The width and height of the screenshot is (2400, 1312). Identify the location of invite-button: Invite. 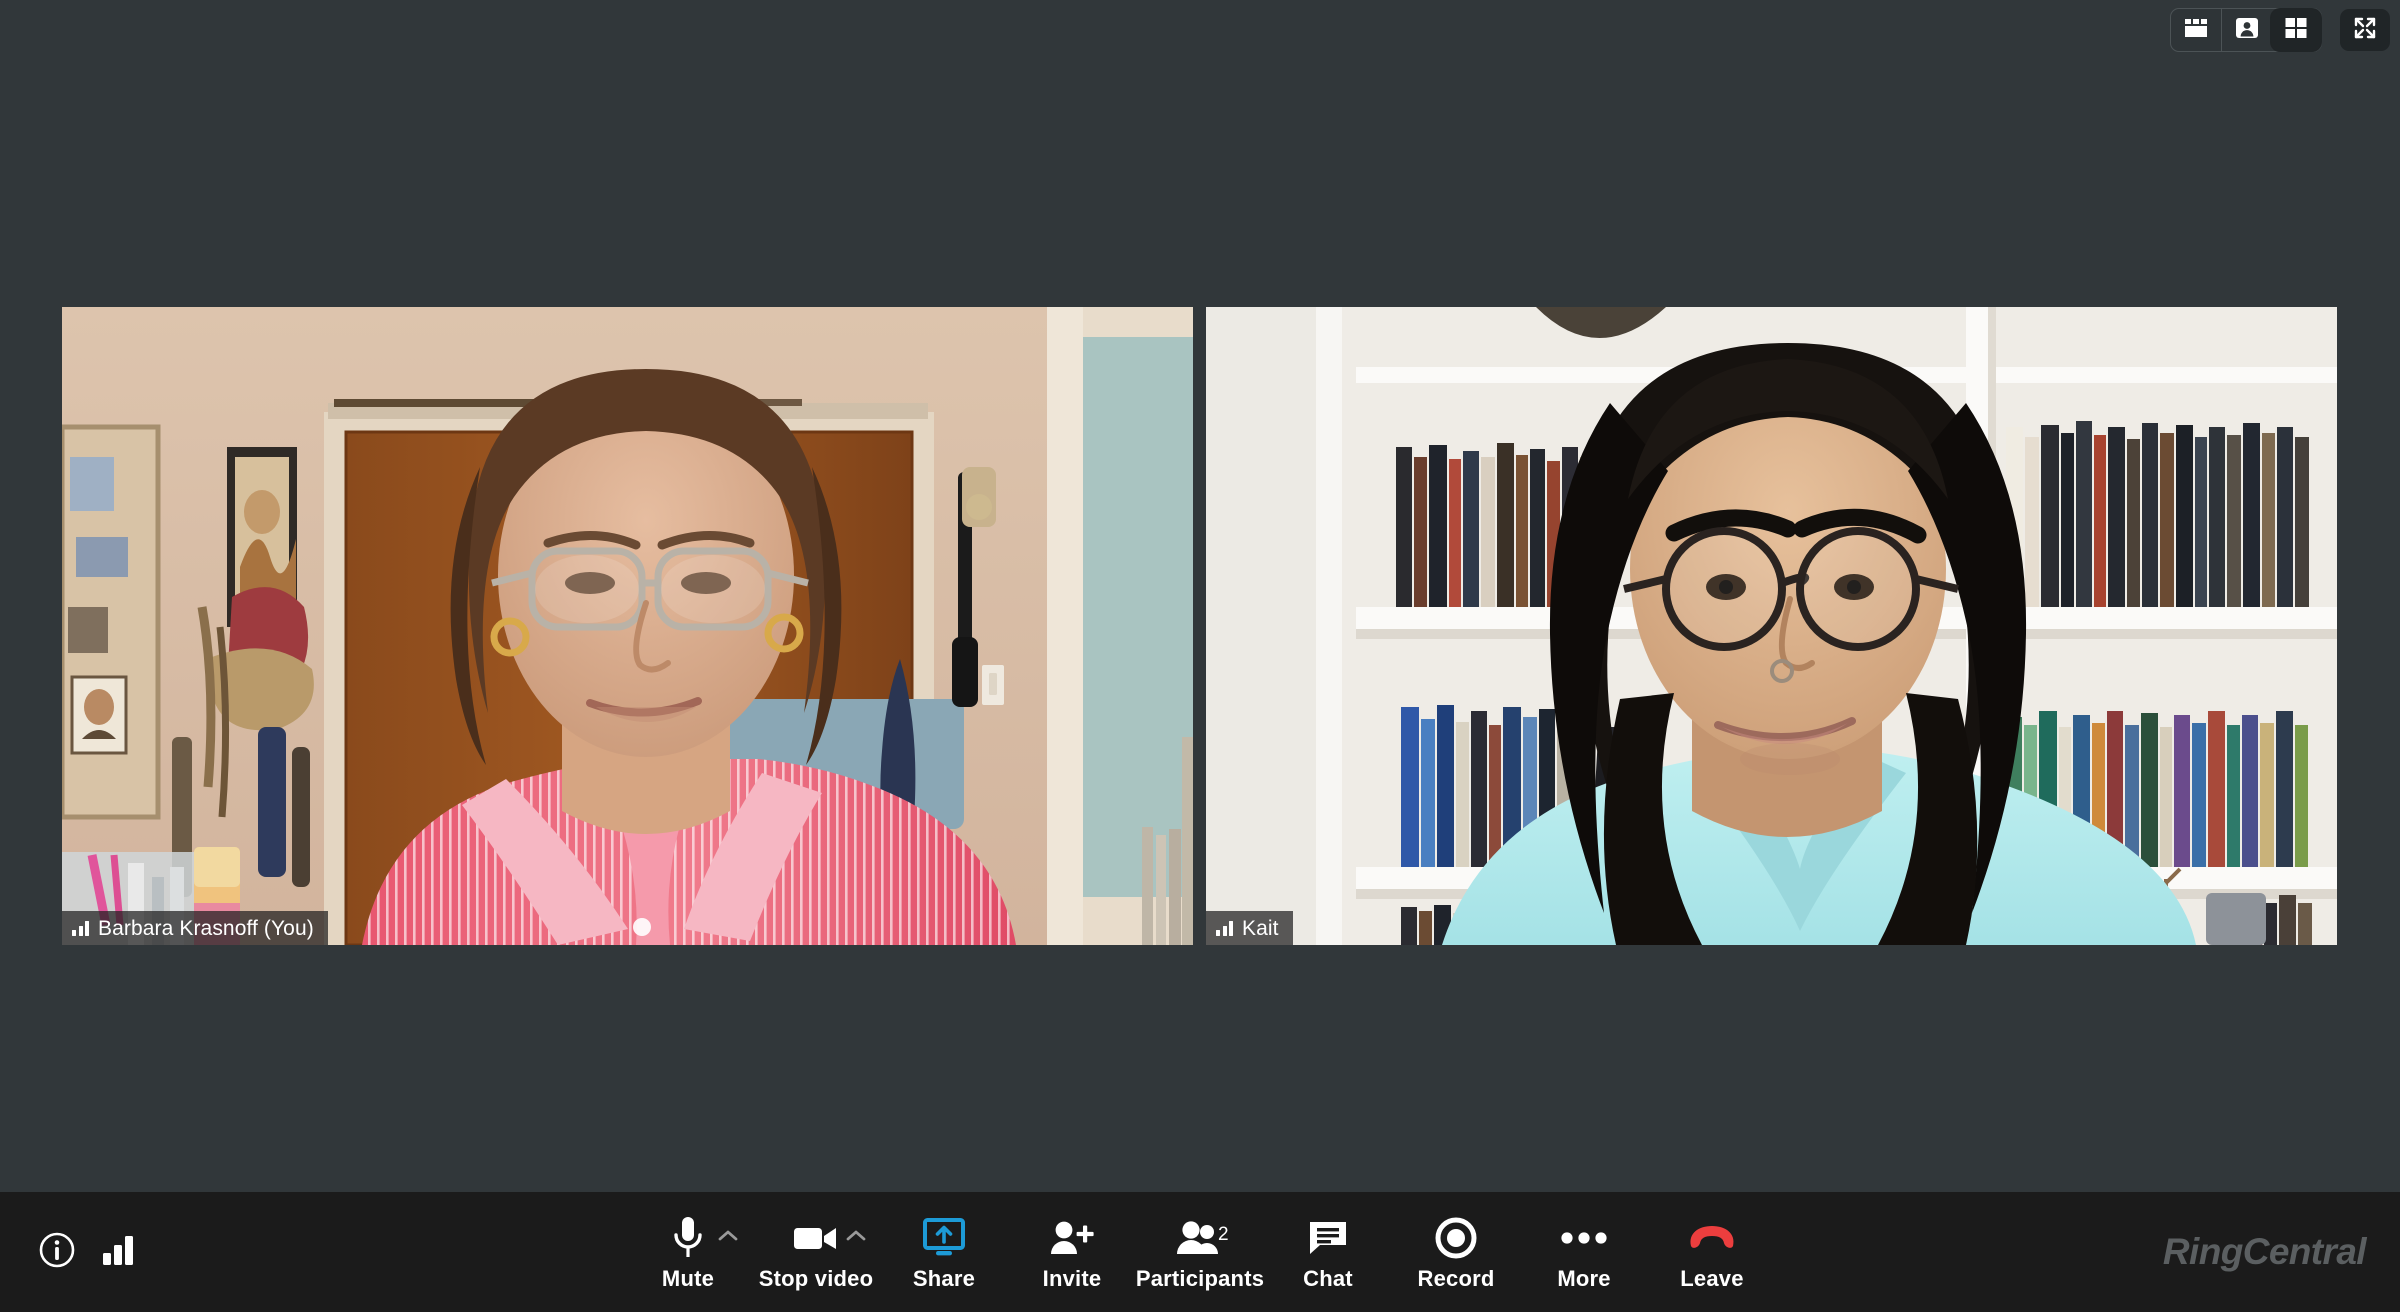
(1072, 1252).